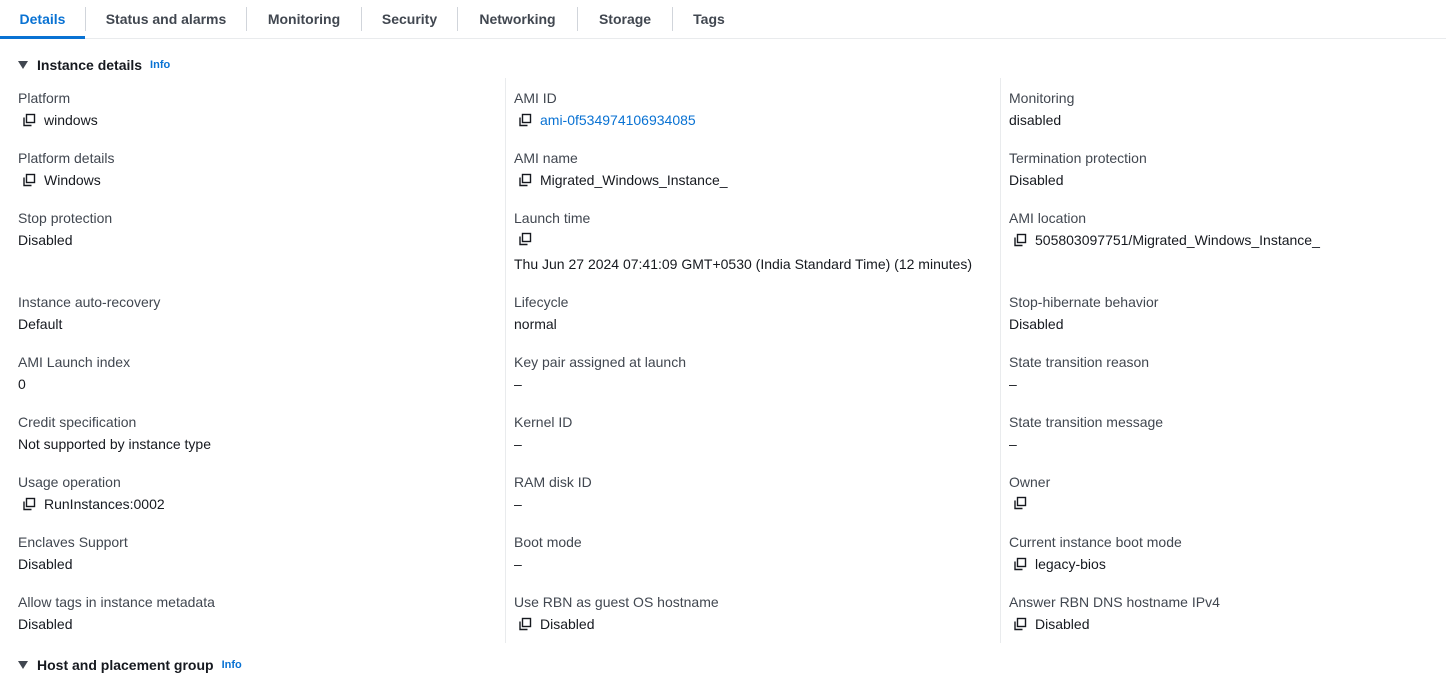 Image resolution: width=1446 pixels, height=679 pixels. I want to click on field-label: Platform, so click(44, 98).